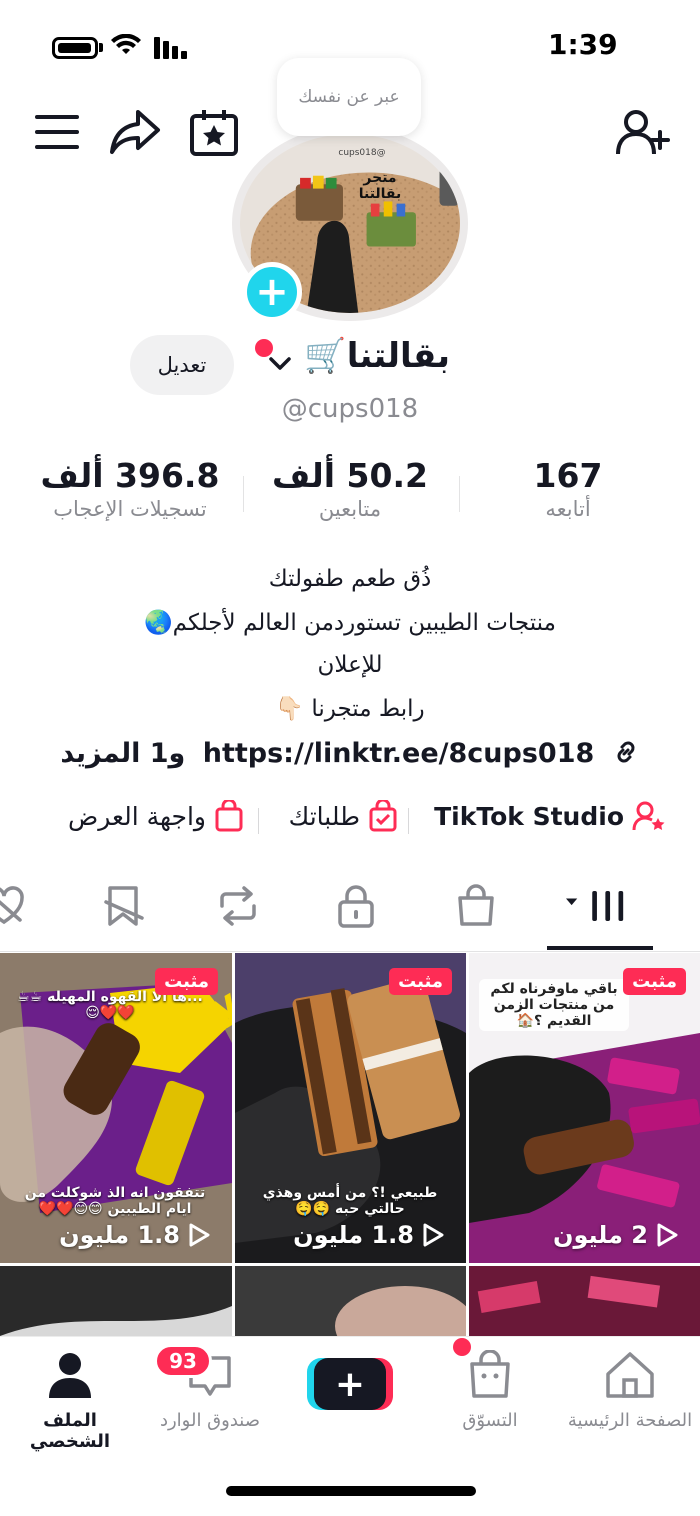  I want to click on tab-reposts, so click(238, 906).